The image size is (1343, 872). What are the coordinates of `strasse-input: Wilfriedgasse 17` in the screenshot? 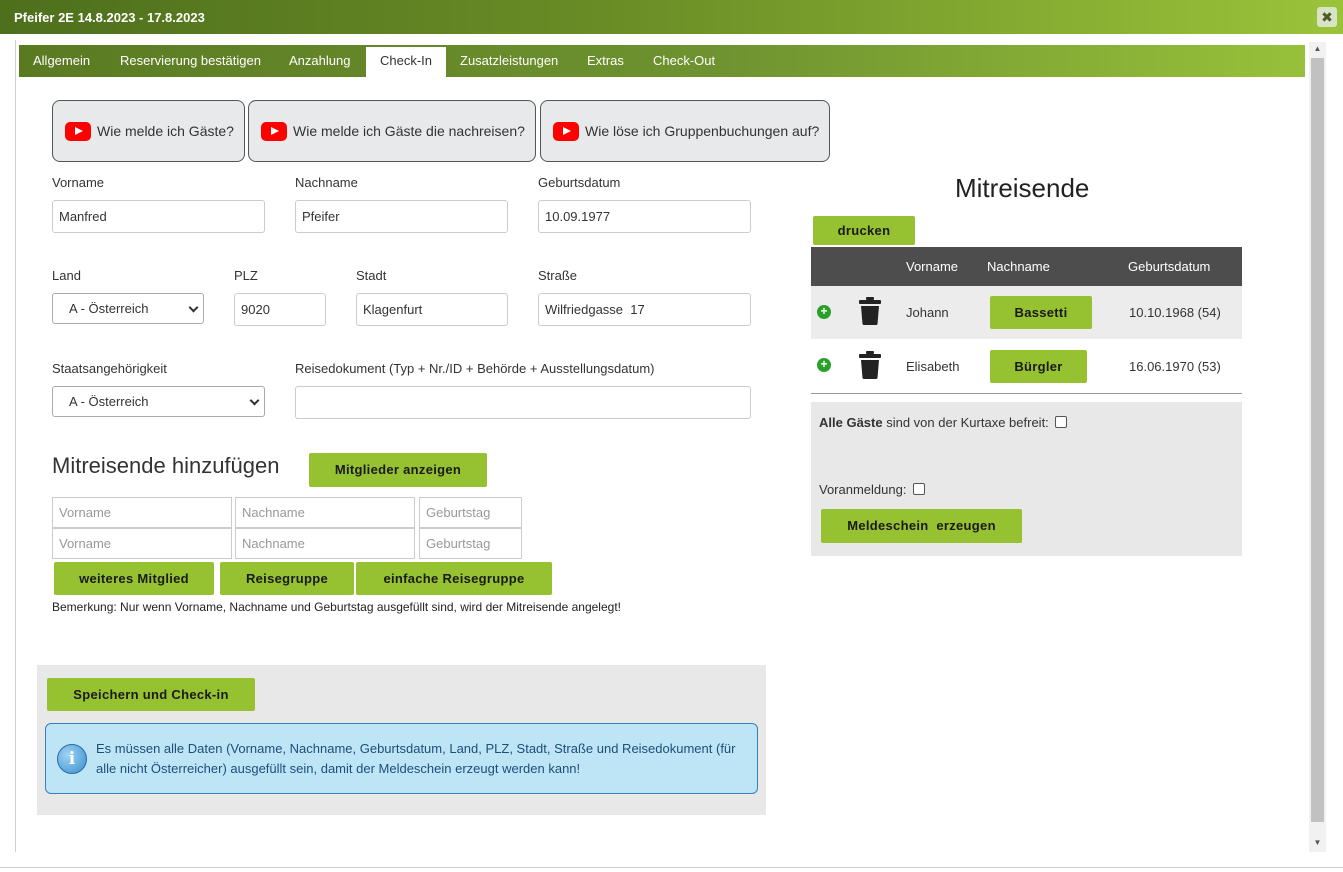 It's located at (644, 309).